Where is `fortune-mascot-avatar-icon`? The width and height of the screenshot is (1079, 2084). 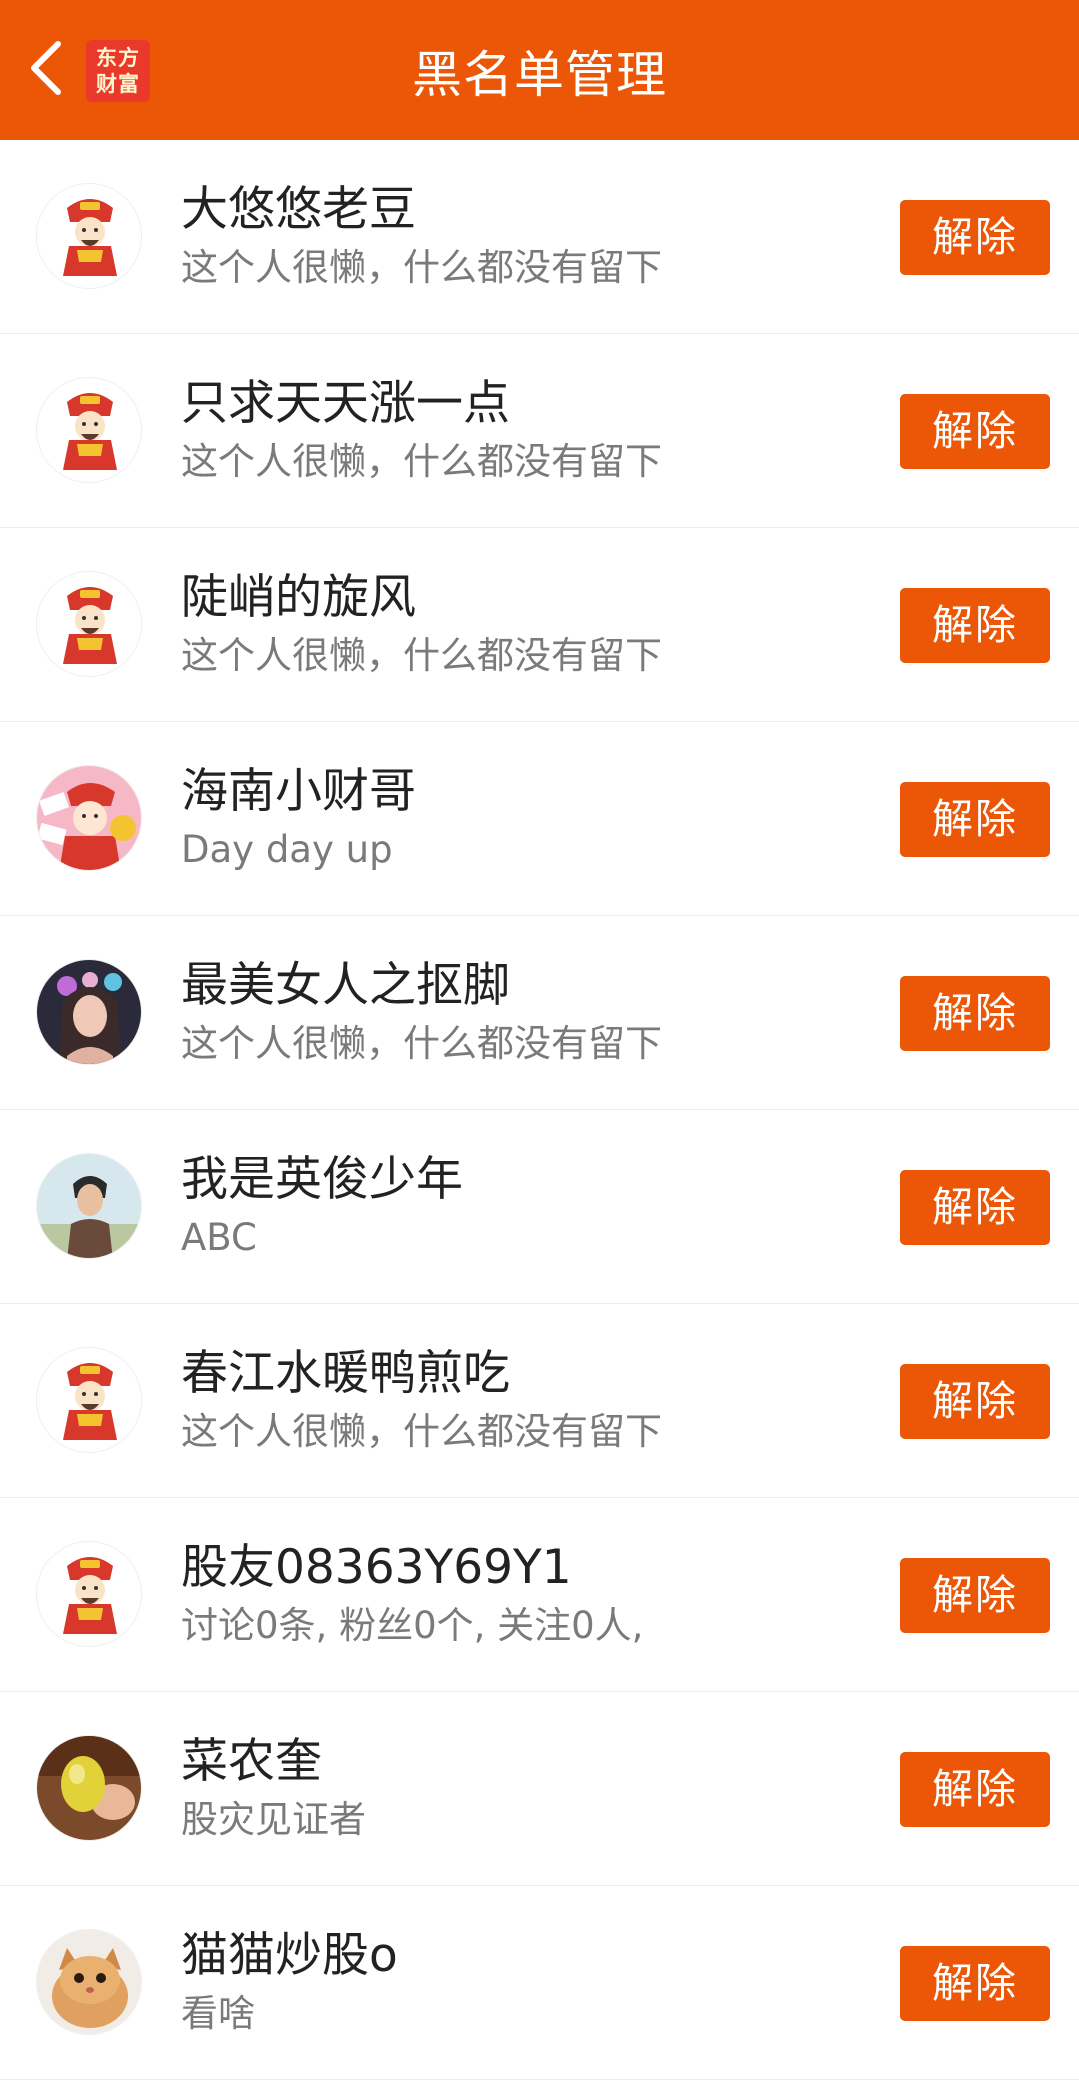
fortune-mascot-avatar-icon is located at coordinates (89, 818).